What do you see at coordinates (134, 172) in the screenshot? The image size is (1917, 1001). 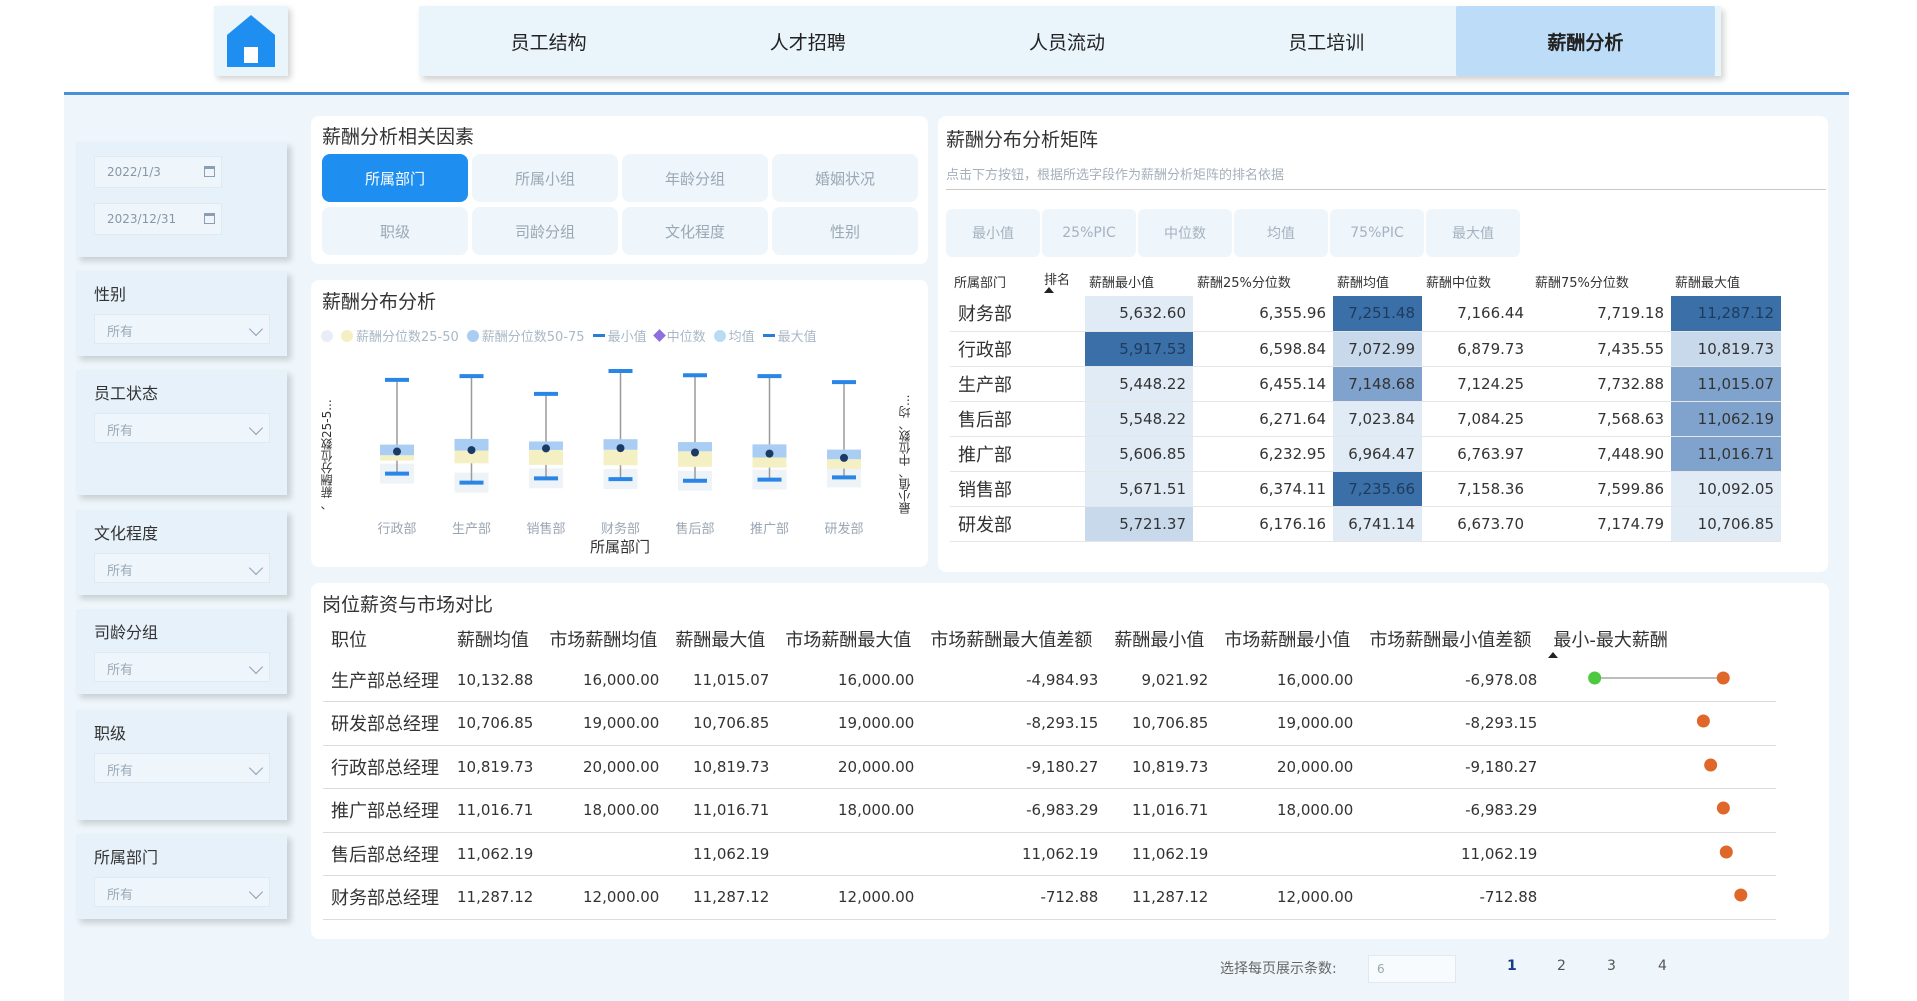 I see `start-date-value: 2022/1/3` at bounding box center [134, 172].